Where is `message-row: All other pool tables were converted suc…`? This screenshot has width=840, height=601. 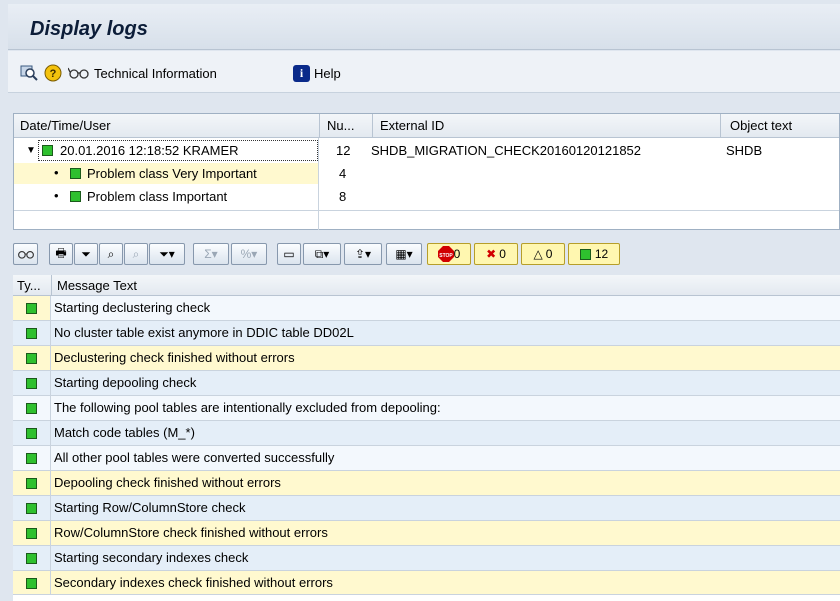
message-row: All other pool tables were converted suc… is located at coordinates (426, 458).